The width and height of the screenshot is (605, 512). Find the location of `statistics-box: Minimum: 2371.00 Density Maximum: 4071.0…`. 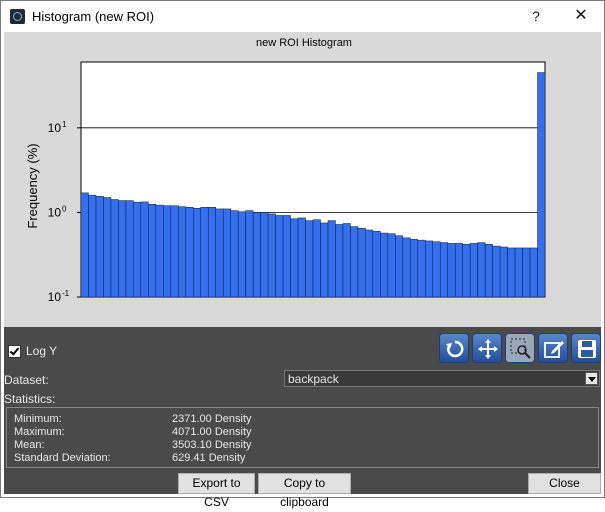

statistics-box: Minimum: 2371.00 Density Maximum: 4071.0… is located at coordinates (302, 437).